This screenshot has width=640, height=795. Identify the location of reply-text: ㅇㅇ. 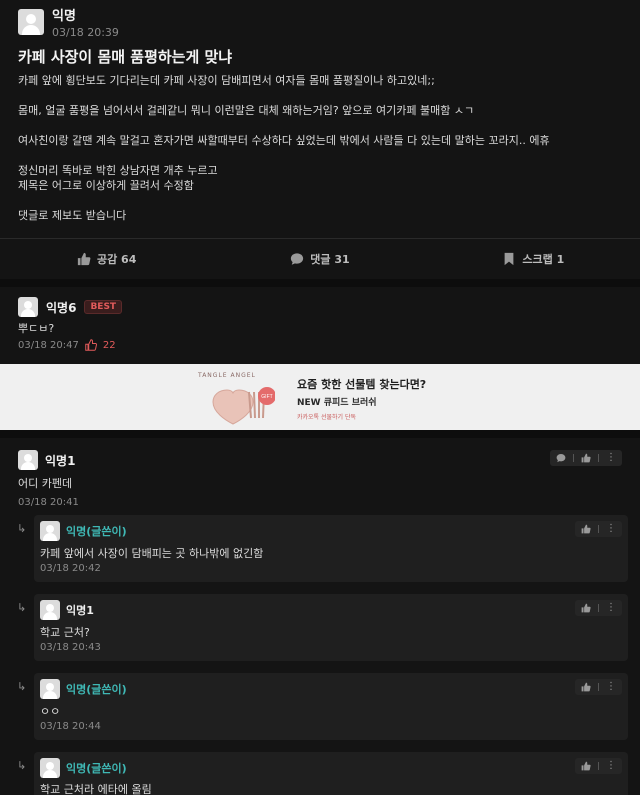
(50, 711).